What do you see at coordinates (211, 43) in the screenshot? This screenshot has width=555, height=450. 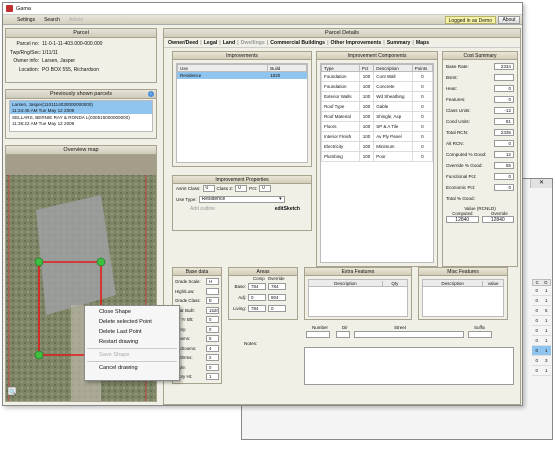 I see `tab-legal: Legal` at bounding box center [211, 43].